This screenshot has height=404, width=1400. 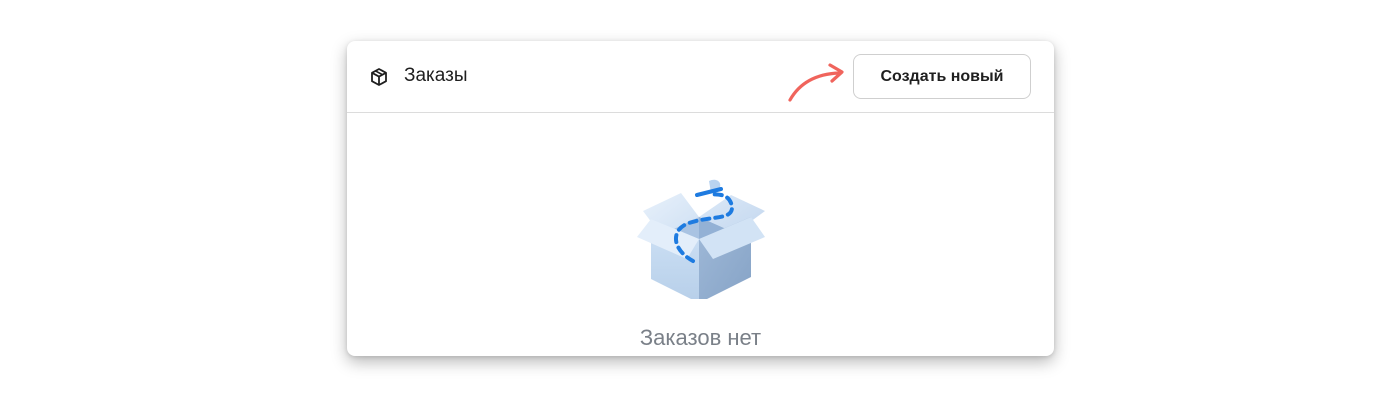 What do you see at coordinates (436, 75) in the screenshot?
I see `page-title: Заказы` at bounding box center [436, 75].